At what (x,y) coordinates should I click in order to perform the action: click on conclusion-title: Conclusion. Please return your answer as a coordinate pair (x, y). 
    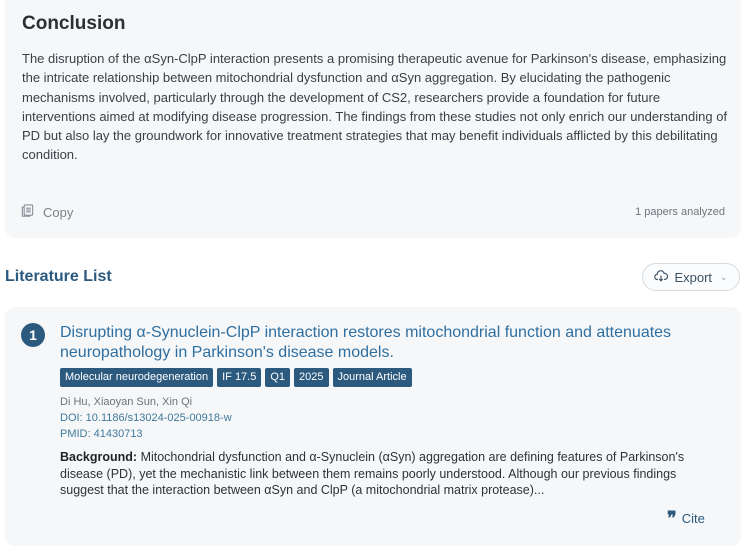
    Looking at the image, I should click on (74, 23).